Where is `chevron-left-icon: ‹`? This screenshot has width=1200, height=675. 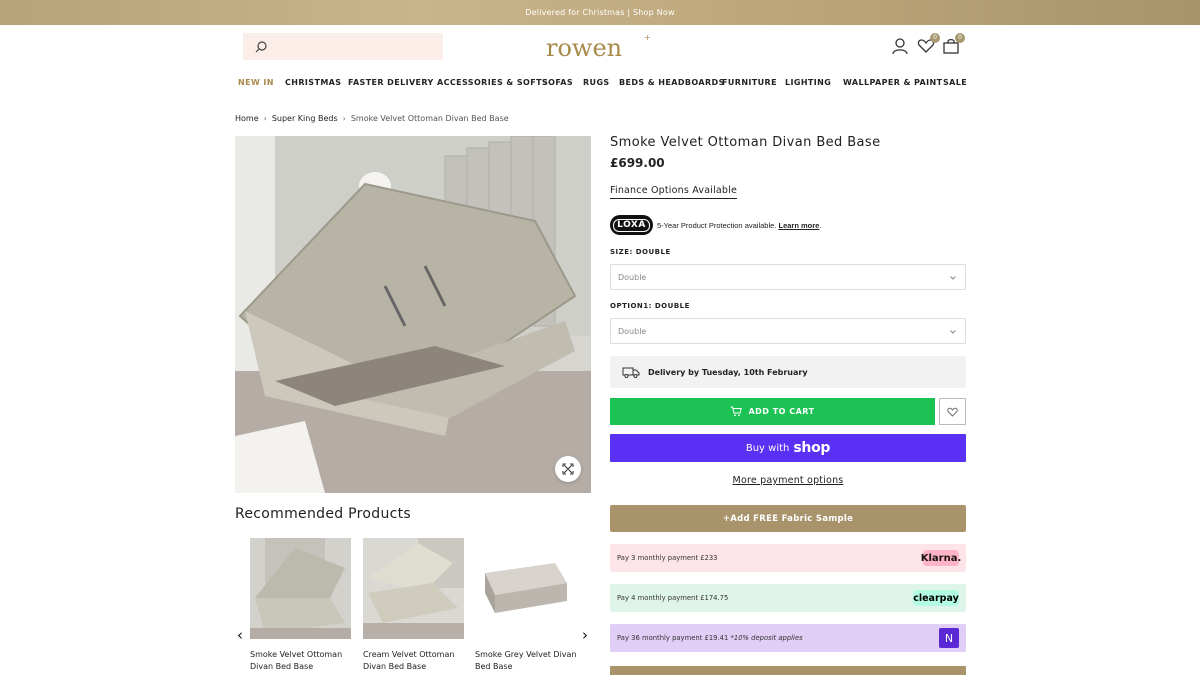 chevron-left-icon: ‹ is located at coordinates (240, 635).